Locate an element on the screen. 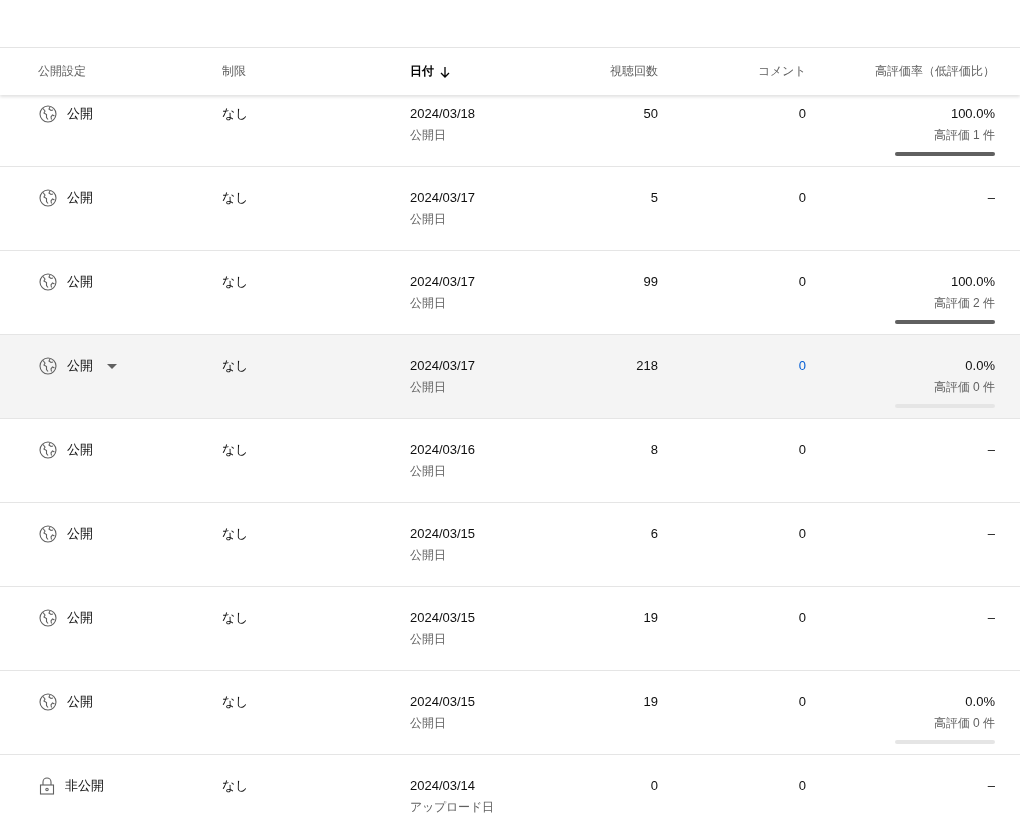 The image size is (1020, 826). comments-link: 0 is located at coordinates (802, 366).